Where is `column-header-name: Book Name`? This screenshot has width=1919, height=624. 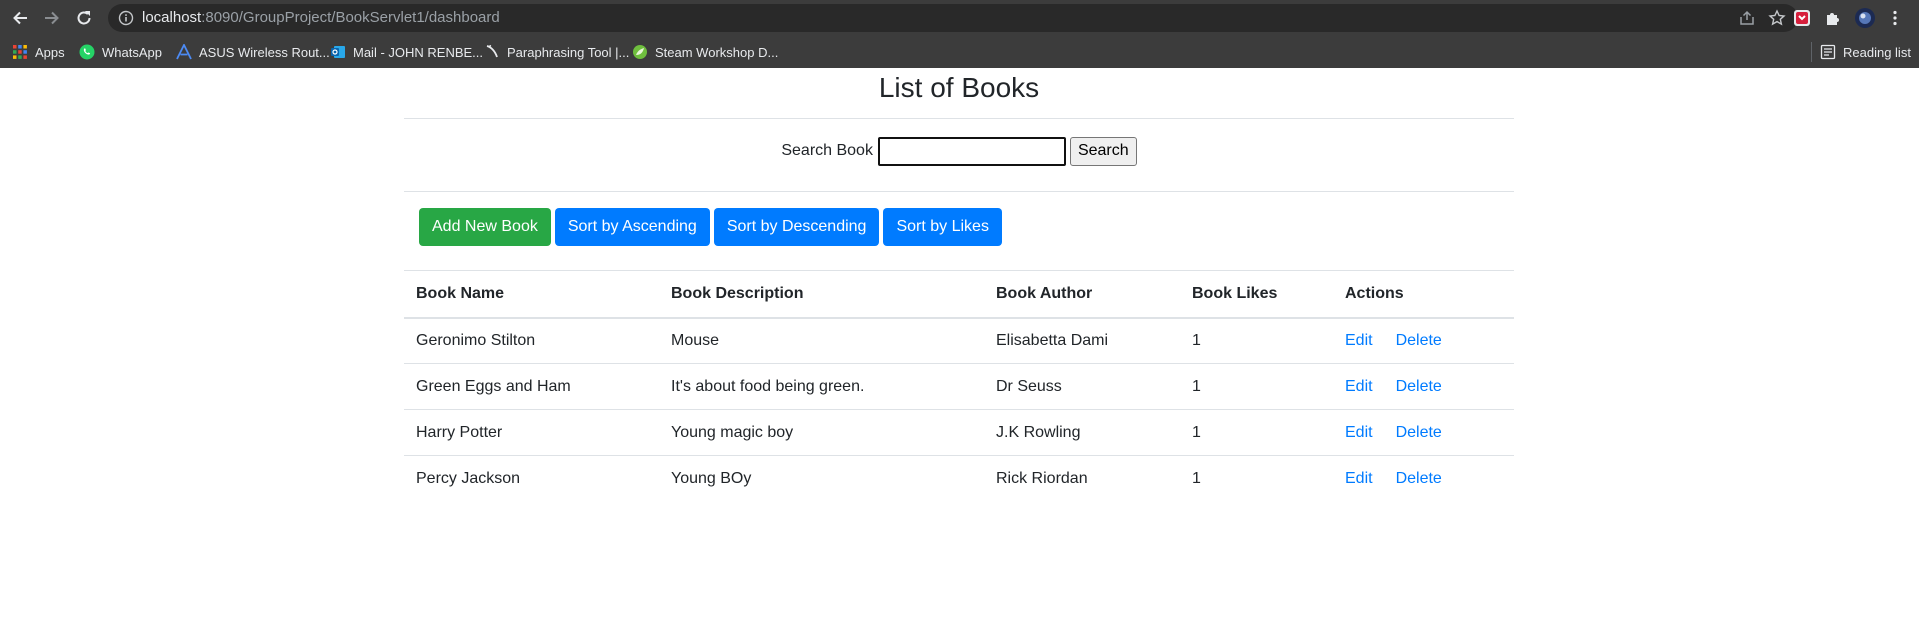
column-header-name: Book Name is located at coordinates (531, 294).